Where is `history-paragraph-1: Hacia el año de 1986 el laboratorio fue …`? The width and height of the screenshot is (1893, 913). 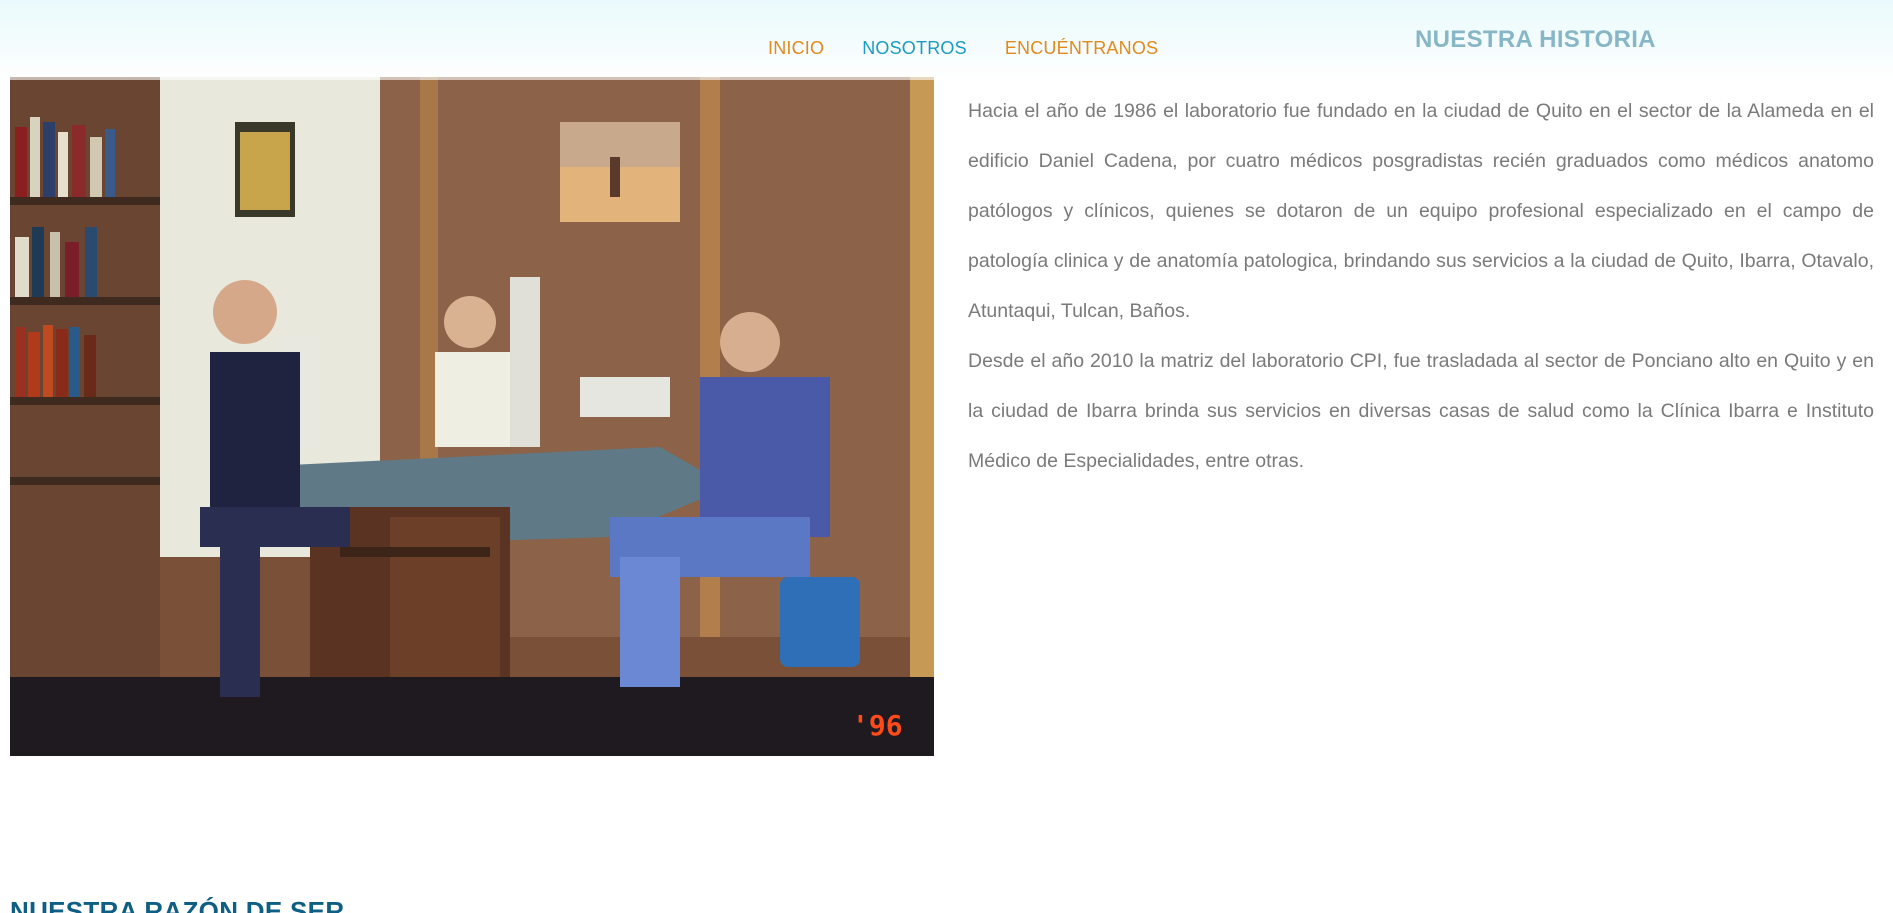 history-paragraph-1: Hacia el año de 1986 el laboratorio fue … is located at coordinates (1421, 211).